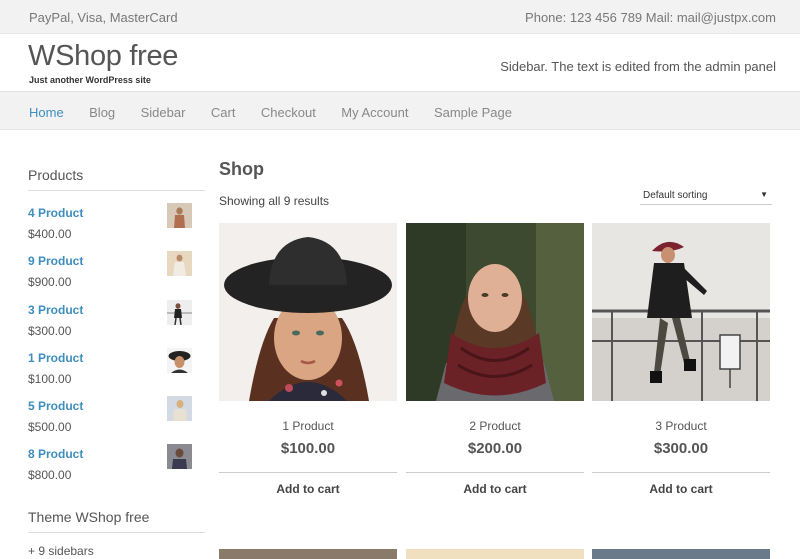  What do you see at coordinates (61, 551) in the screenshot?
I see `theme-widget-text: + 9 sidebars` at bounding box center [61, 551].